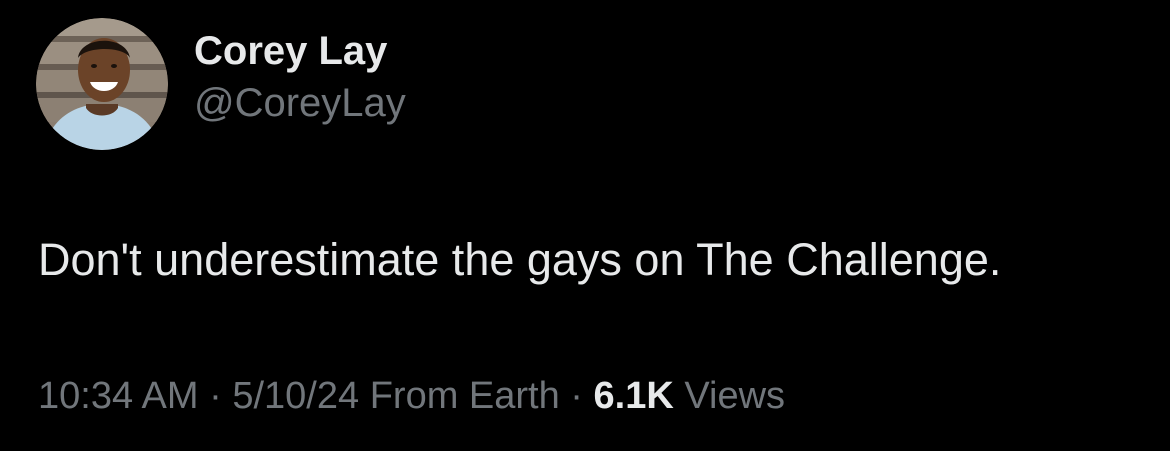 Image resolution: width=1170 pixels, height=451 pixels. Describe the element at coordinates (459, 396) in the screenshot. I see `tweet-source: From Earth` at that location.